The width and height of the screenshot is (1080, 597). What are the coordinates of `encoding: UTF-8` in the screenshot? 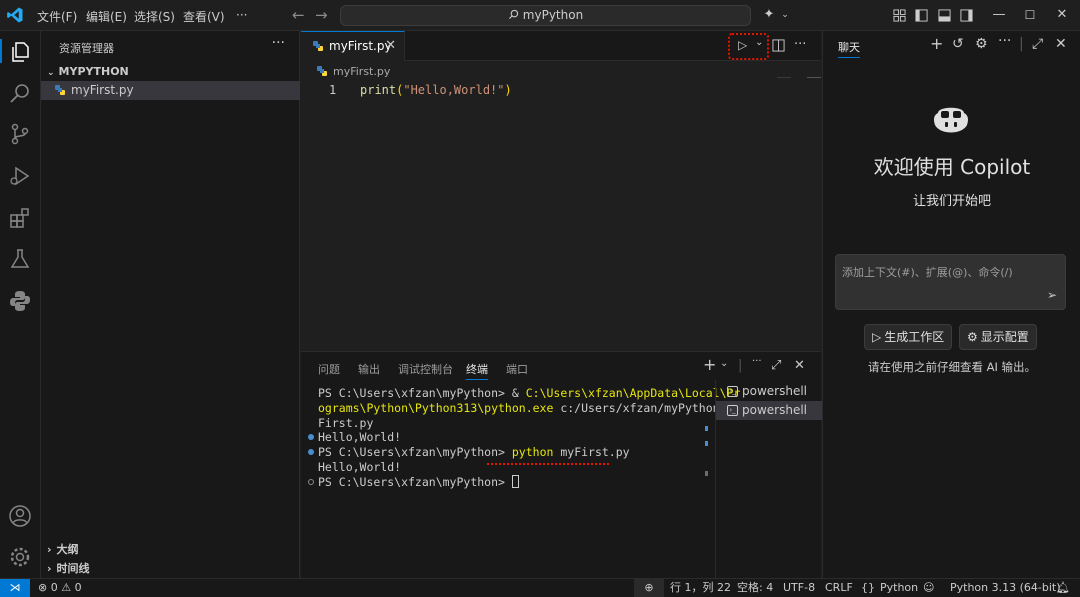 It's located at (799, 588).